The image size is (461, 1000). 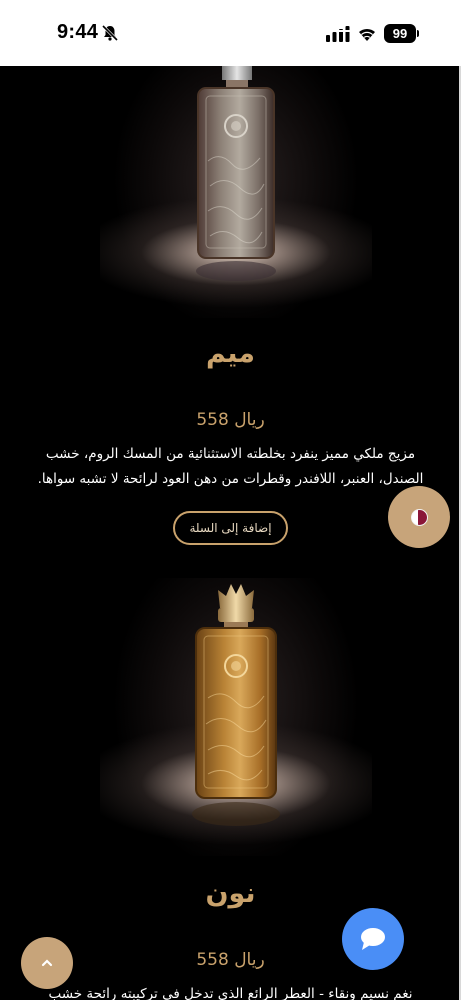 What do you see at coordinates (236, 705) in the screenshot?
I see `perfume-bottle-noon-icon` at bounding box center [236, 705].